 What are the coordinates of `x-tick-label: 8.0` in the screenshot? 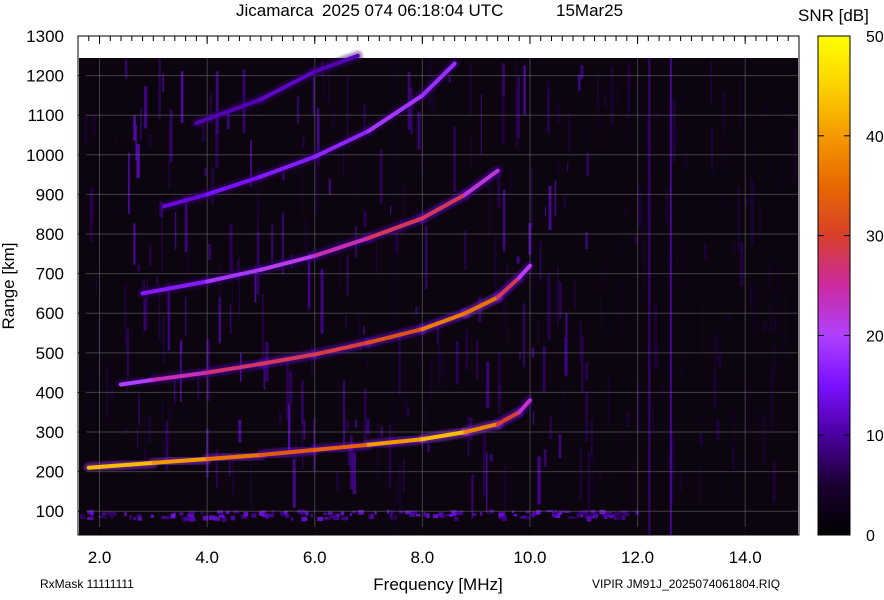 It's located at (423, 557).